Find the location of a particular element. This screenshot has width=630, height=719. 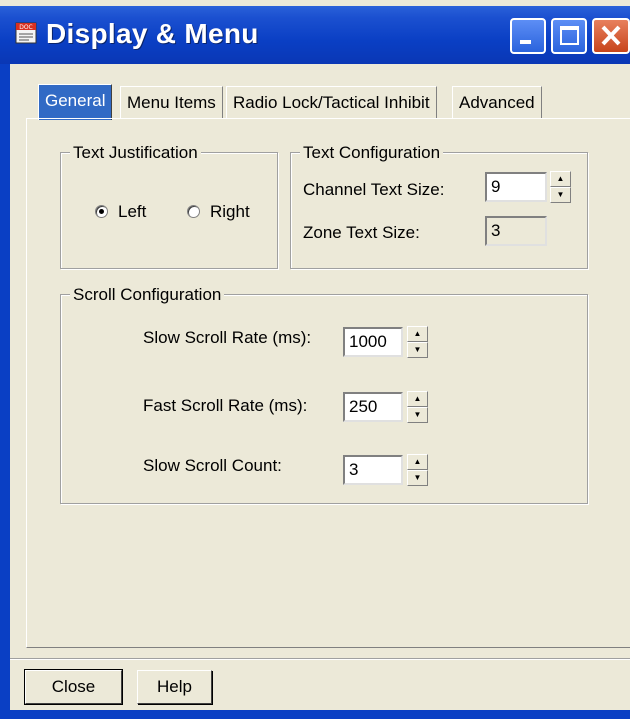

maximize-button is located at coordinates (569, 36).